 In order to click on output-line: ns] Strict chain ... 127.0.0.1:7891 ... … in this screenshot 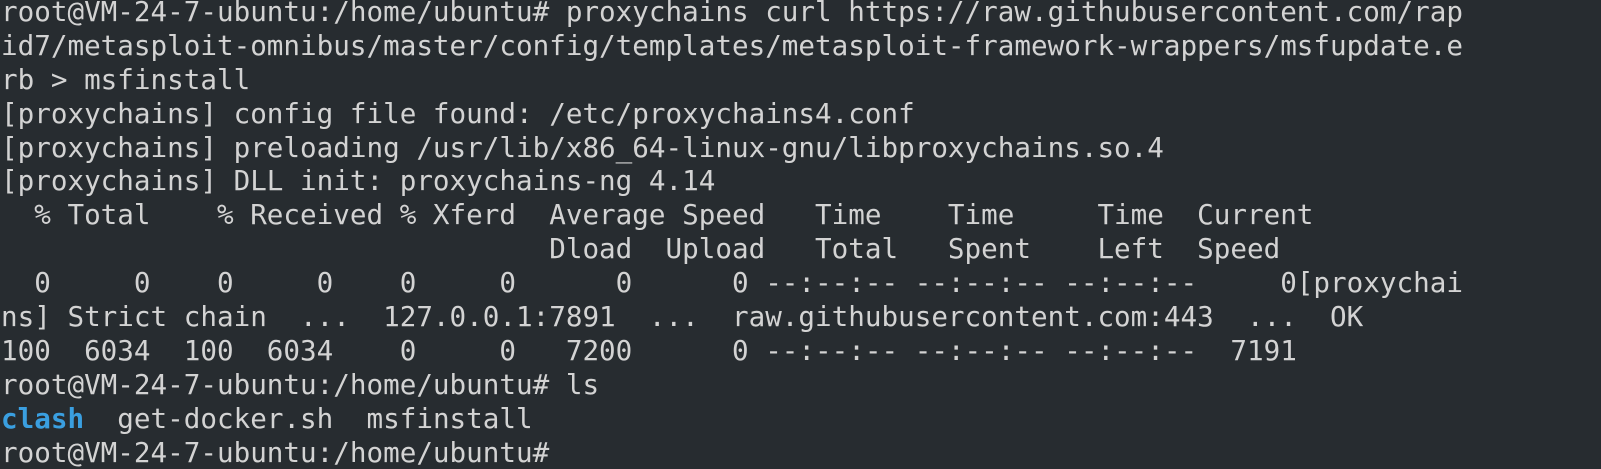, I will do `click(682, 317)`.